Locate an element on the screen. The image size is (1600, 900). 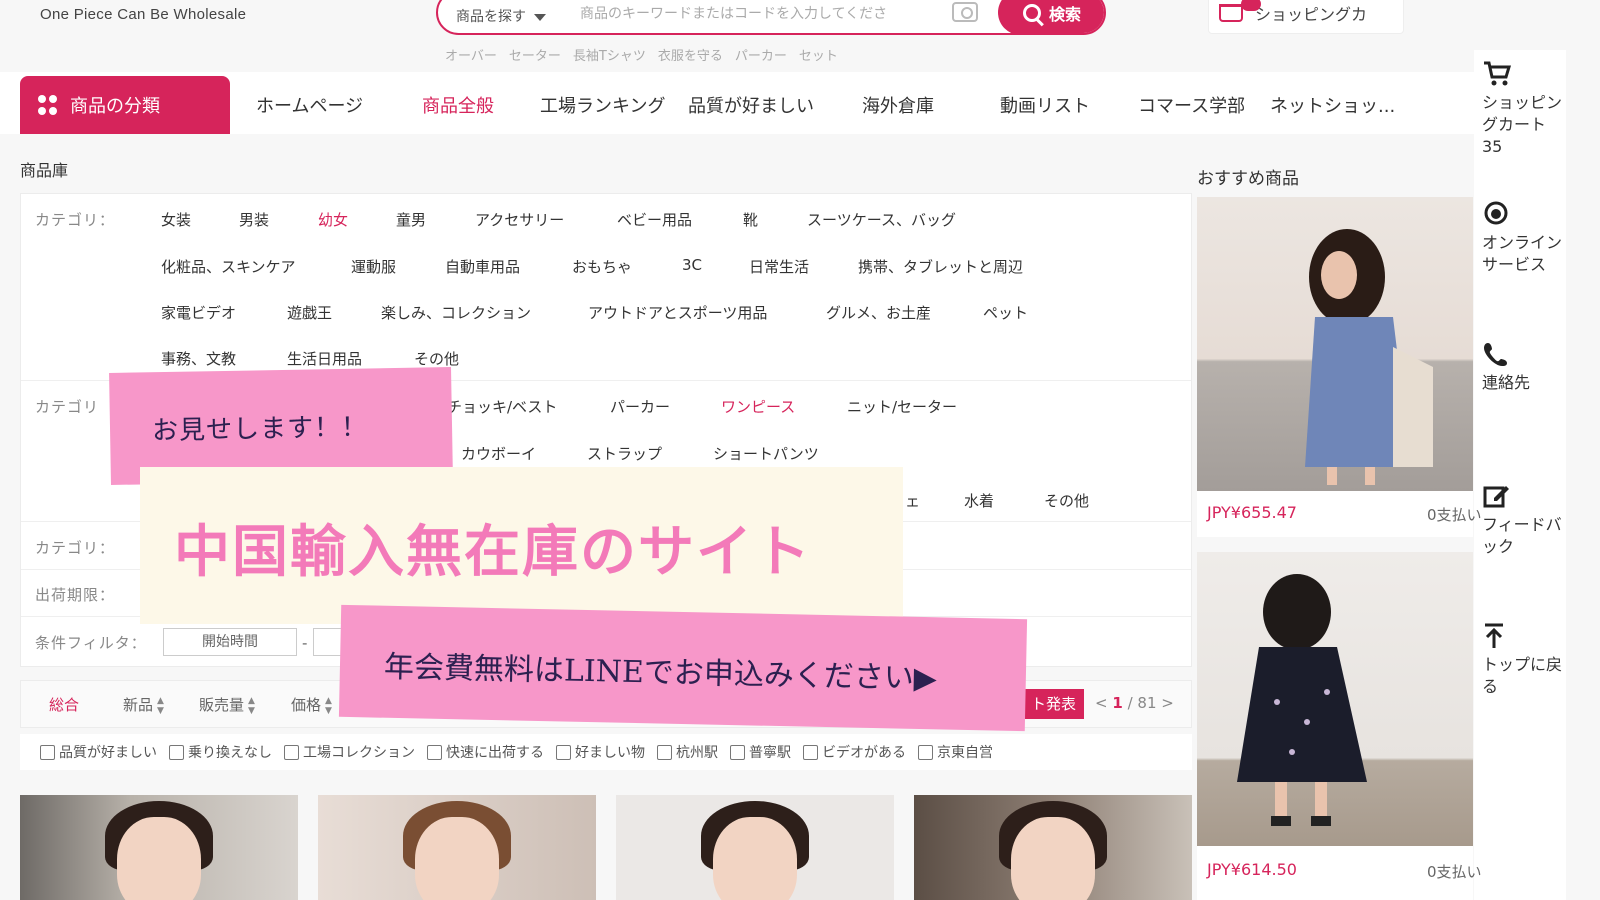
sort-new: 新品 ▲ ▼ is located at coordinates (143, 705).